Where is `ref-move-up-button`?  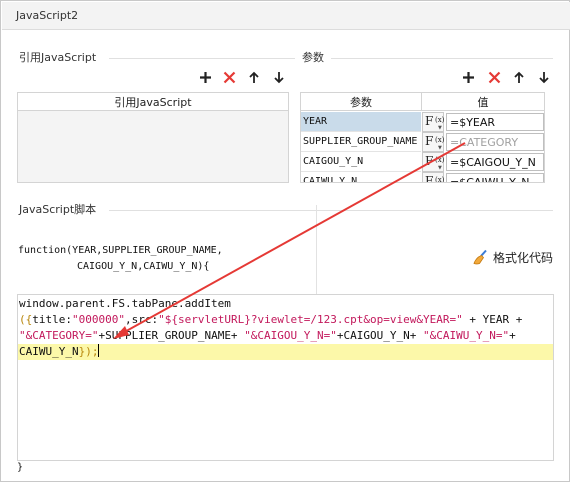
ref-move-up-button is located at coordinates (254, 77).